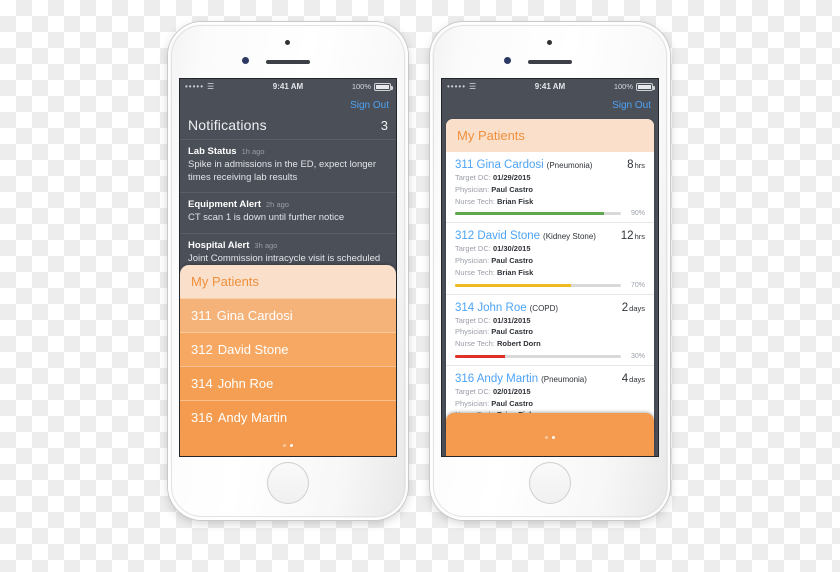  Describe the element at coordinates (550, 321) in the screenshot. I see `patient-target-dc: Target DC: 01/31/2015` at that location.